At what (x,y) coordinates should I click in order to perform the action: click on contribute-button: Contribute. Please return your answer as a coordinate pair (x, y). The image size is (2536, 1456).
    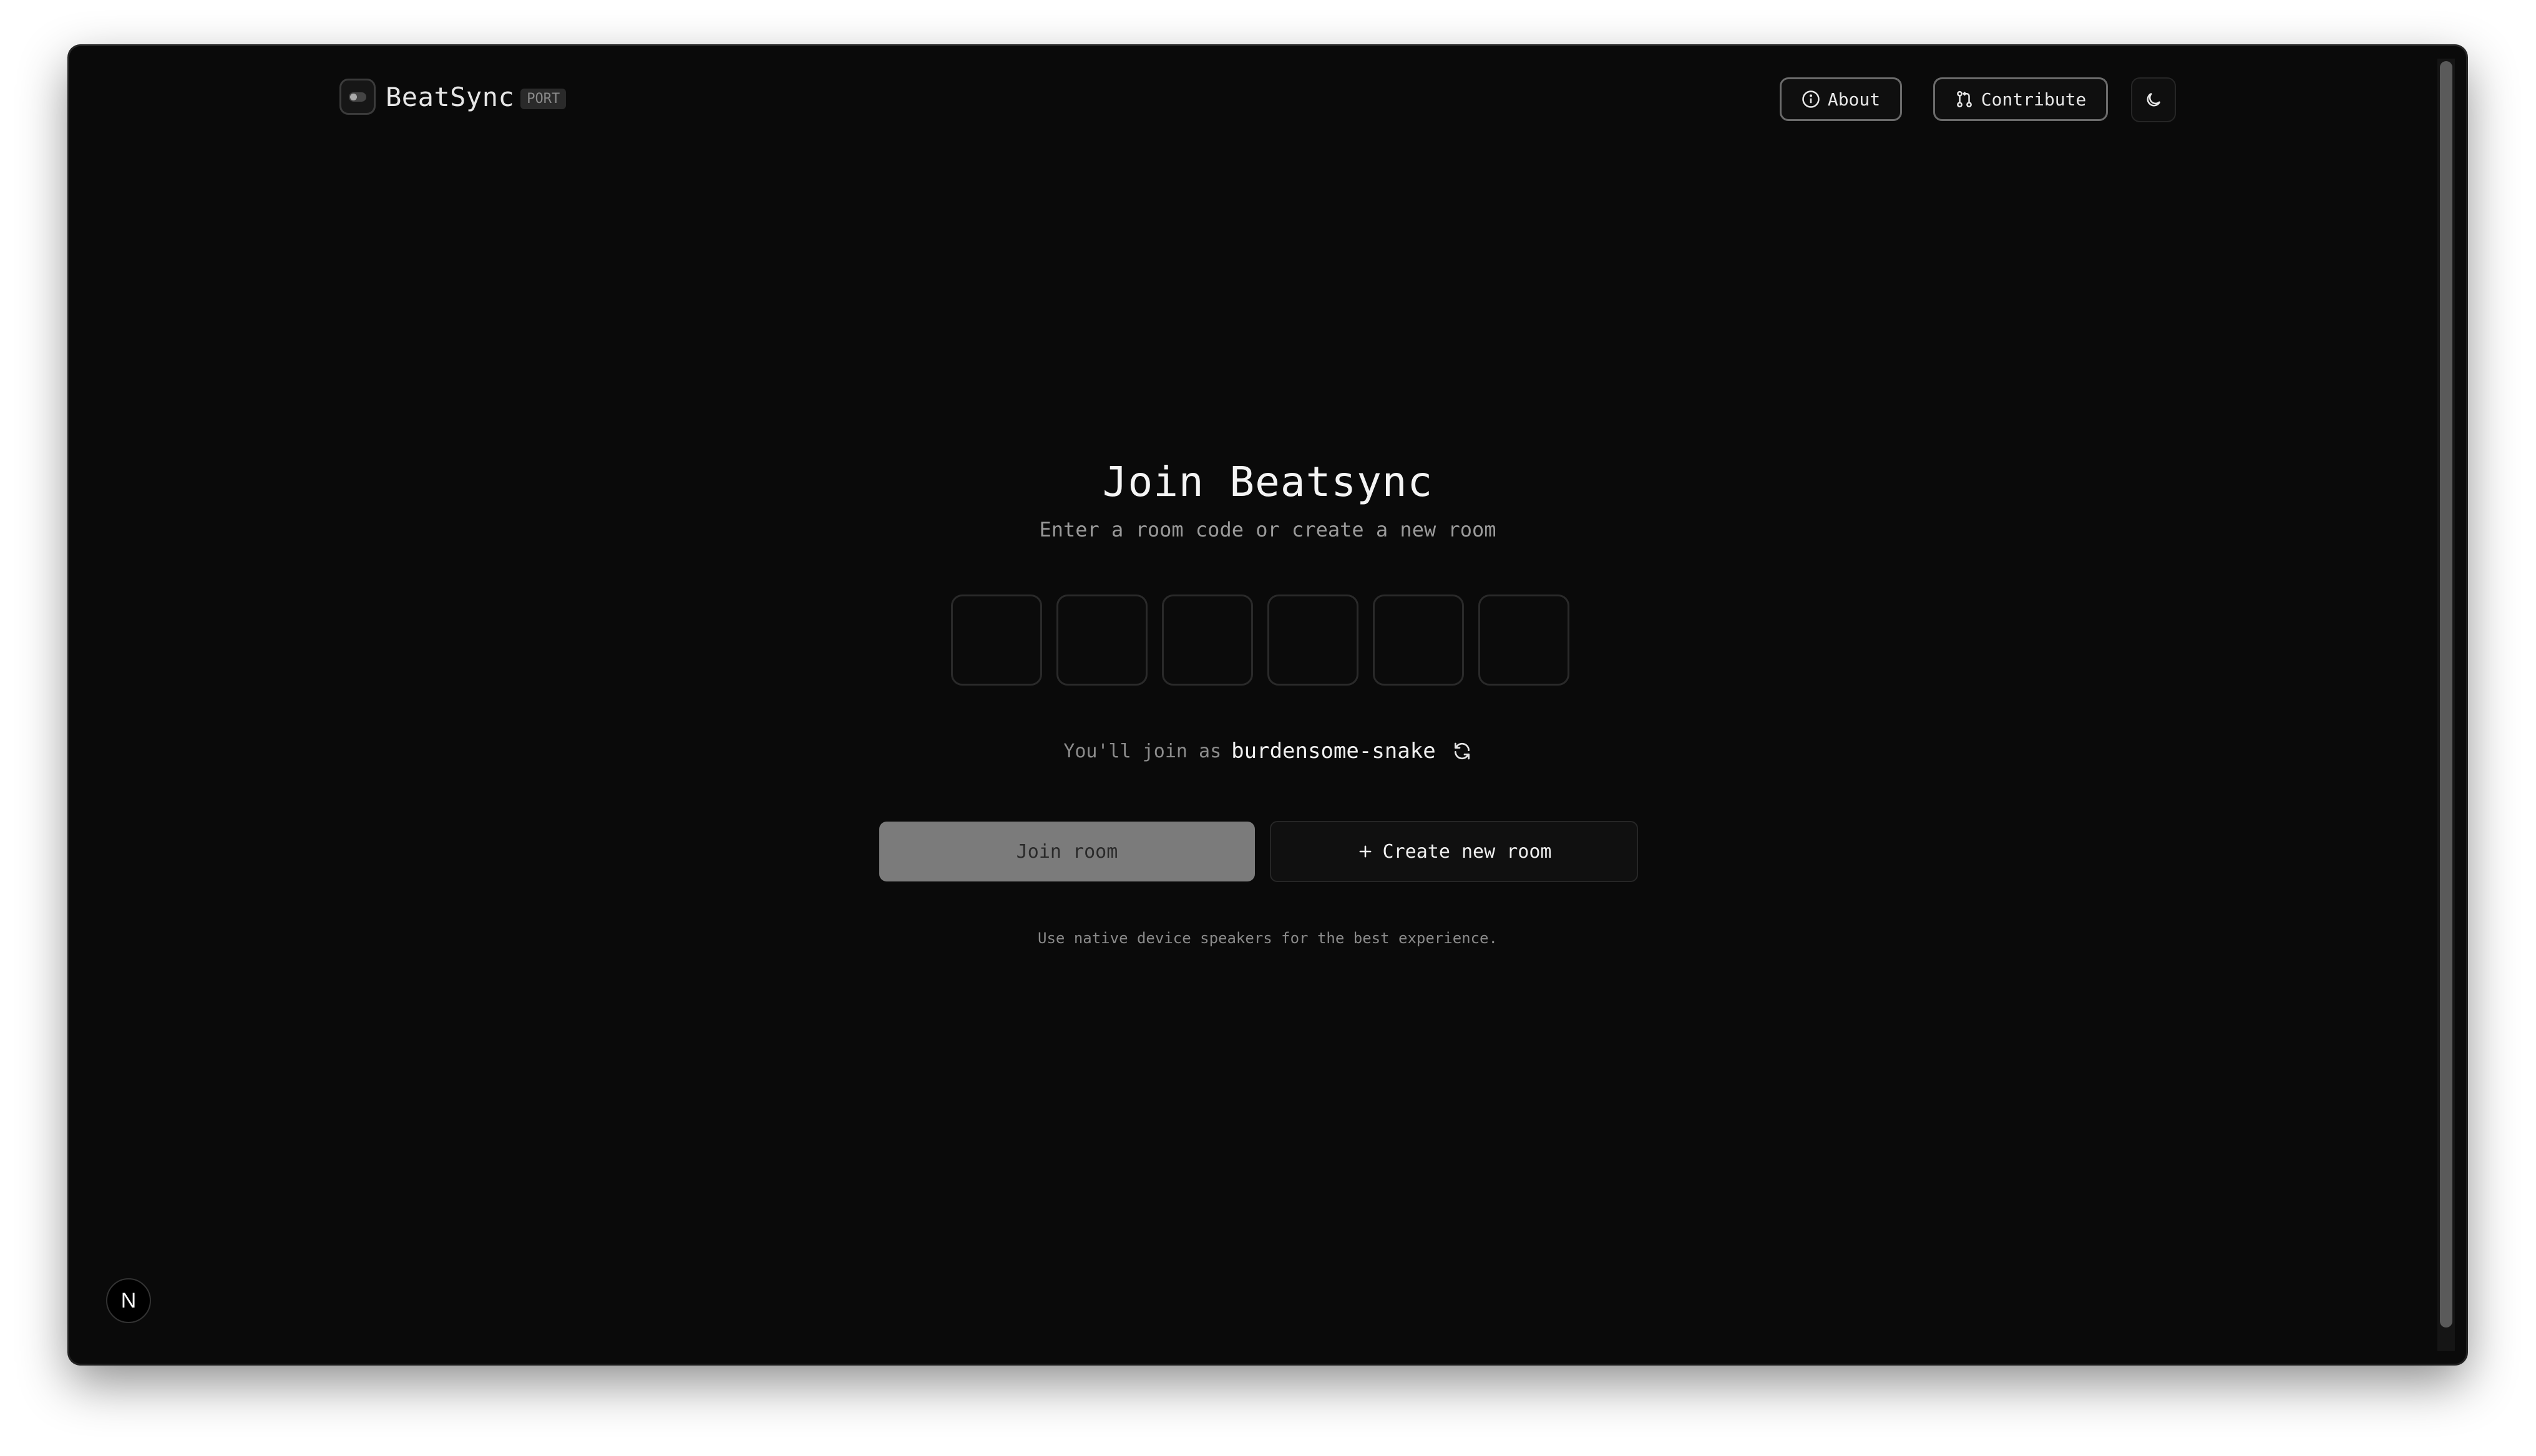
    Looking at the image, I should click on (2020, 99).